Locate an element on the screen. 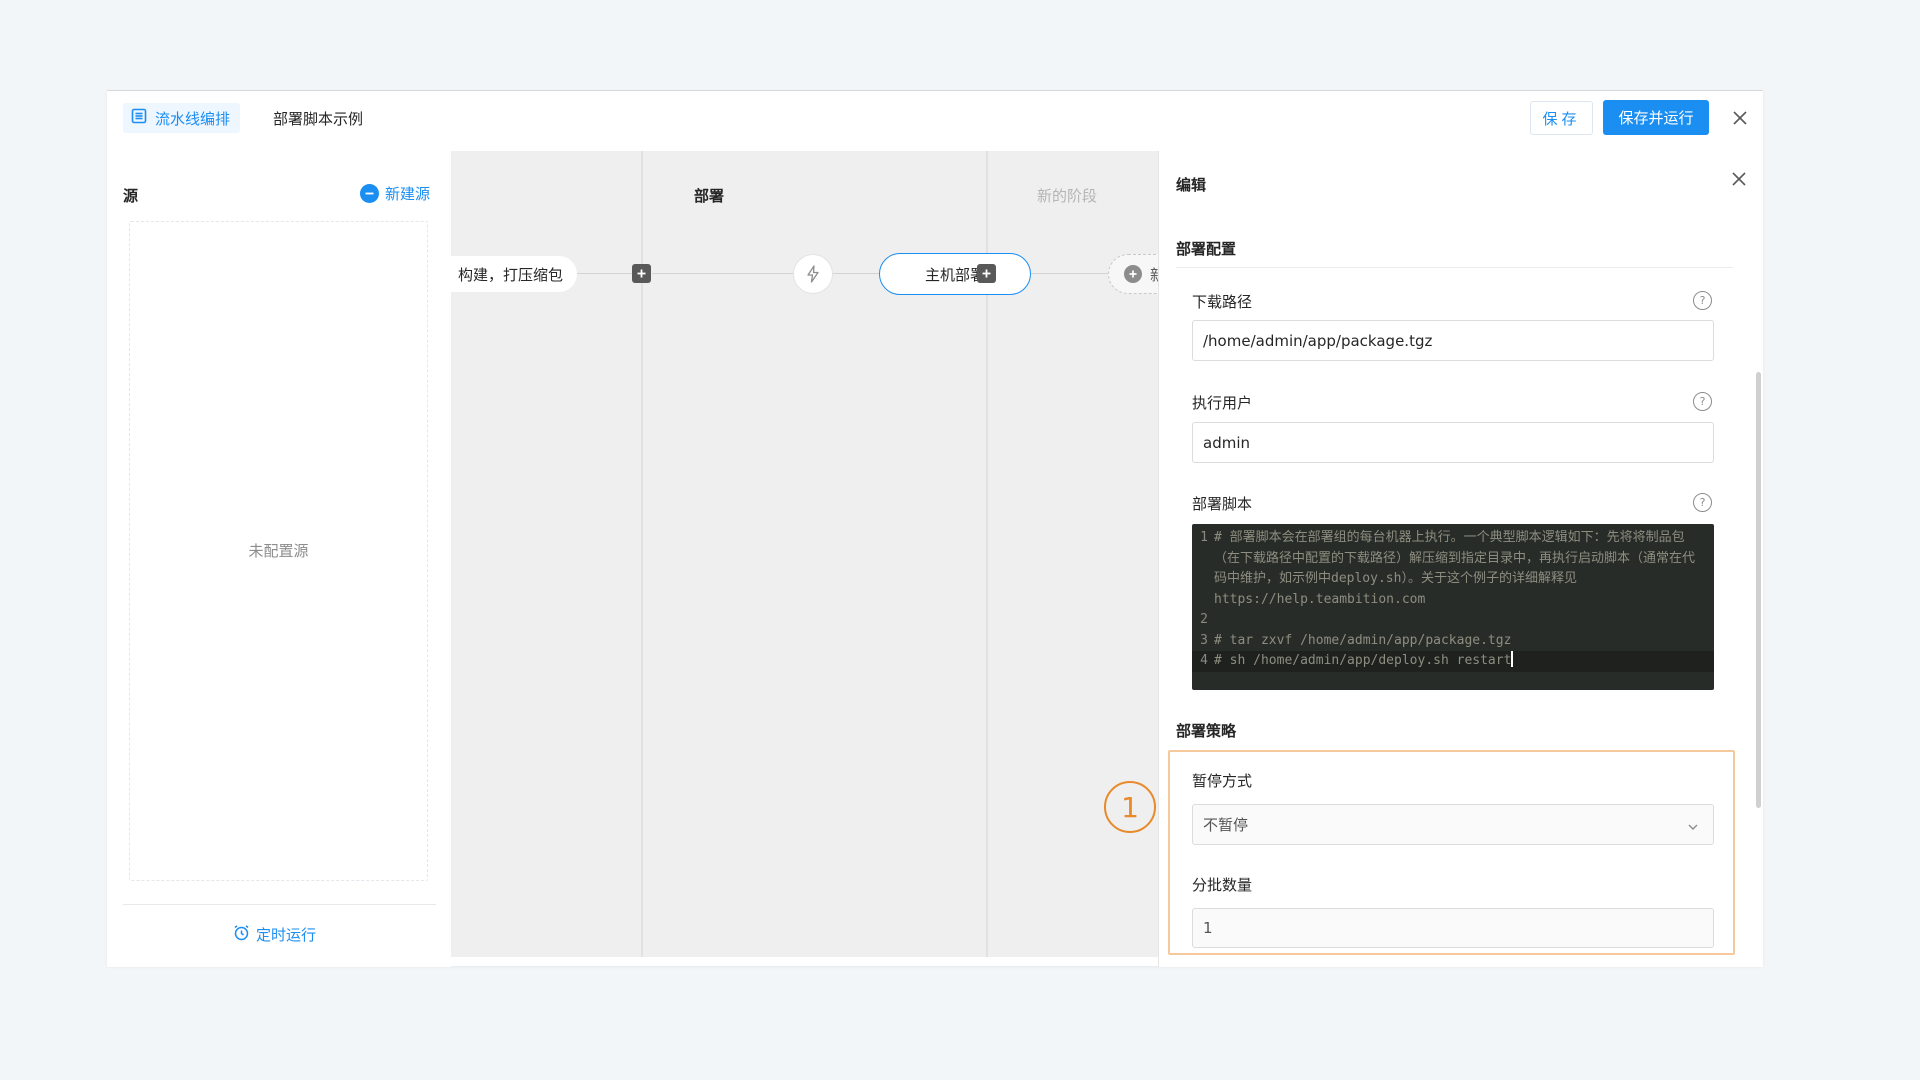 Image resolution: width=1920 pixels, height=1080 pixels. code-line: 2 is located at coordinates (1453, 620).